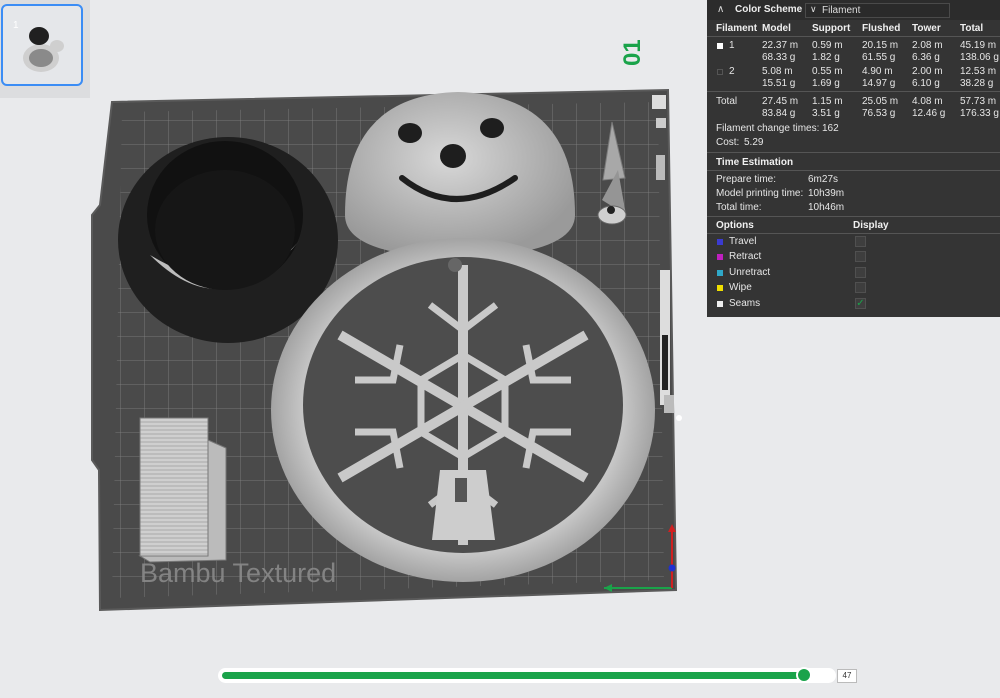 This screenshot has width=1000, height=698. Describe the element at coordinates (720, 304) in the screenshot. I see `seams-swatch` at that location.